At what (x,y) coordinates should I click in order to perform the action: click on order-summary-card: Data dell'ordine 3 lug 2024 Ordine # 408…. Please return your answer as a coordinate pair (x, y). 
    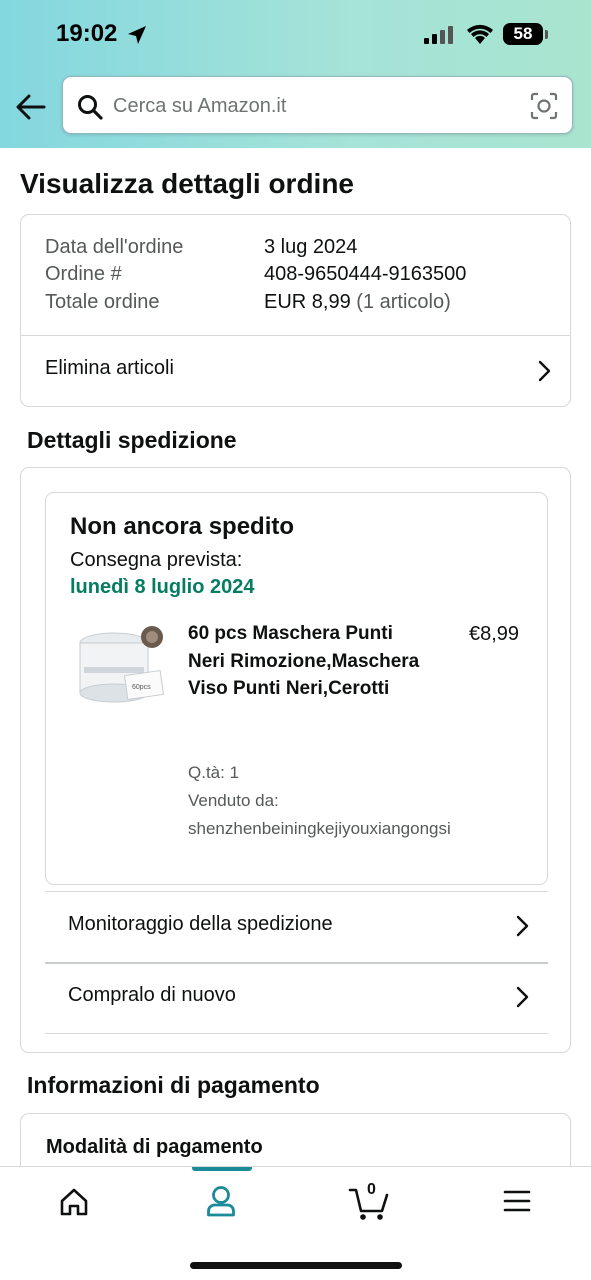
    Looking at the image, I should click on (295, 310).